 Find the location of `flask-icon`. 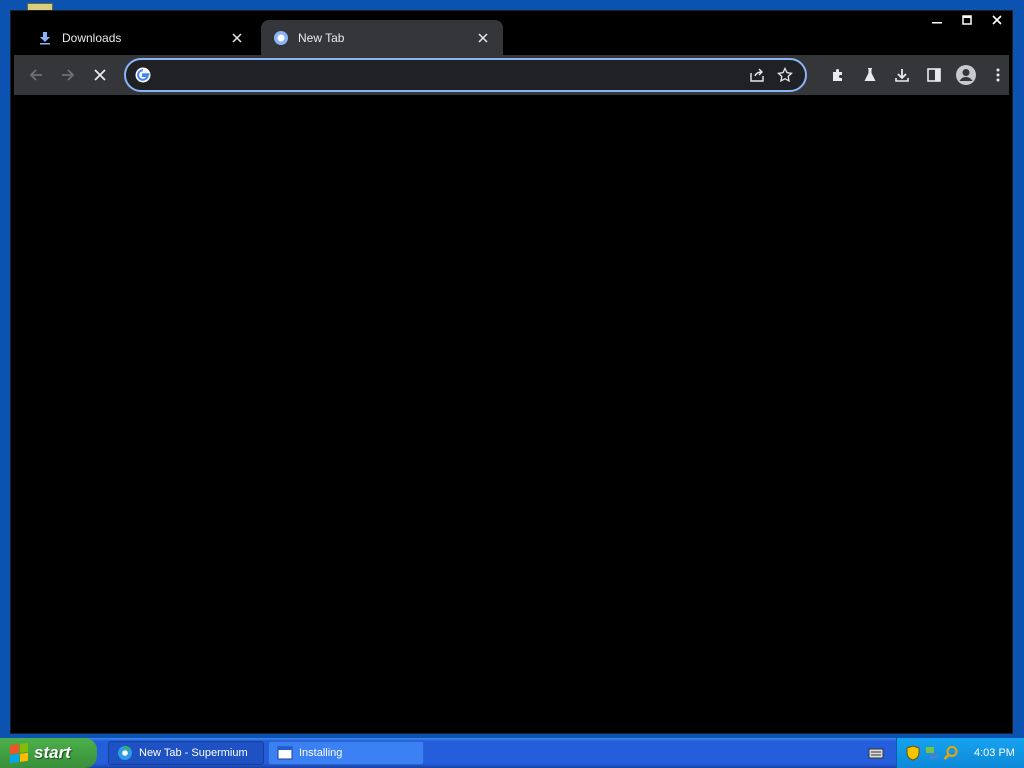

flask-icon is located at coordinates (870, 75).